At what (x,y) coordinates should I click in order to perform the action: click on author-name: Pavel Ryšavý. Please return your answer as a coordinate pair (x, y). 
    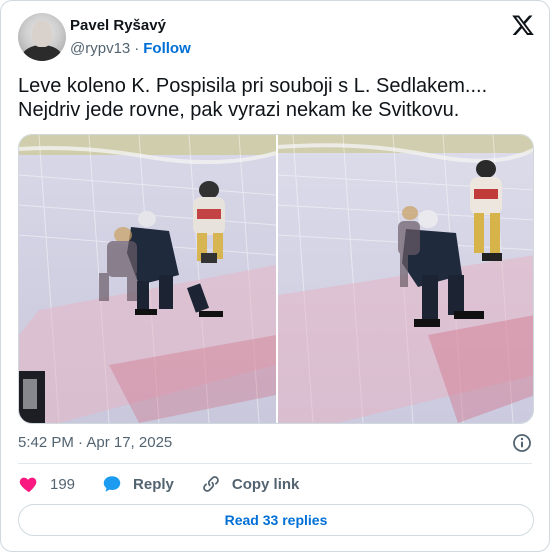
    Looking at the image, I should click on (118, 25).